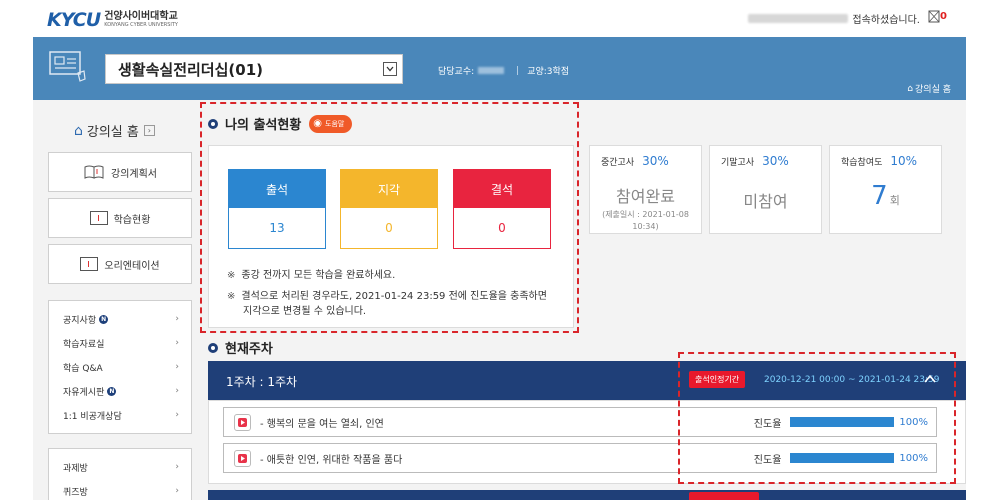 The width and height of the screenshot is (1000, 500). Describe the element at coordinates (213, 347) in the screenshot. I see `section-bullet-icon` at that location.